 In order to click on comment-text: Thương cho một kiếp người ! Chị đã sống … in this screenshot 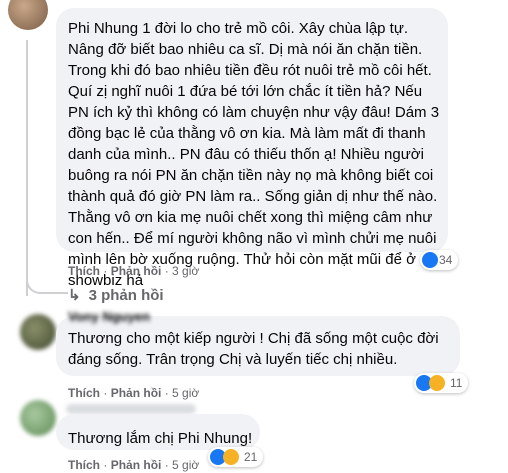, I will do `click(253, 349)`.